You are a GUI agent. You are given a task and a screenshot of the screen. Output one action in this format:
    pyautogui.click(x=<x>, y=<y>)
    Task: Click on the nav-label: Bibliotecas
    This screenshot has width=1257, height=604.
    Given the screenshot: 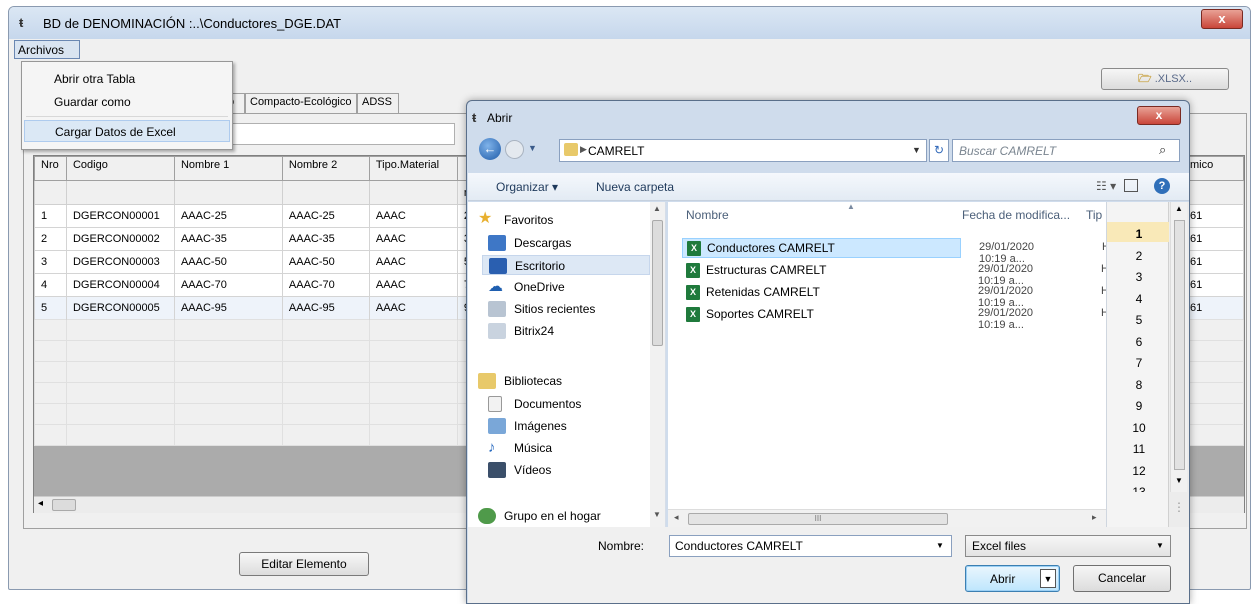 What is the action you would take?
    pyautogui.click(x=533, y=381)
    